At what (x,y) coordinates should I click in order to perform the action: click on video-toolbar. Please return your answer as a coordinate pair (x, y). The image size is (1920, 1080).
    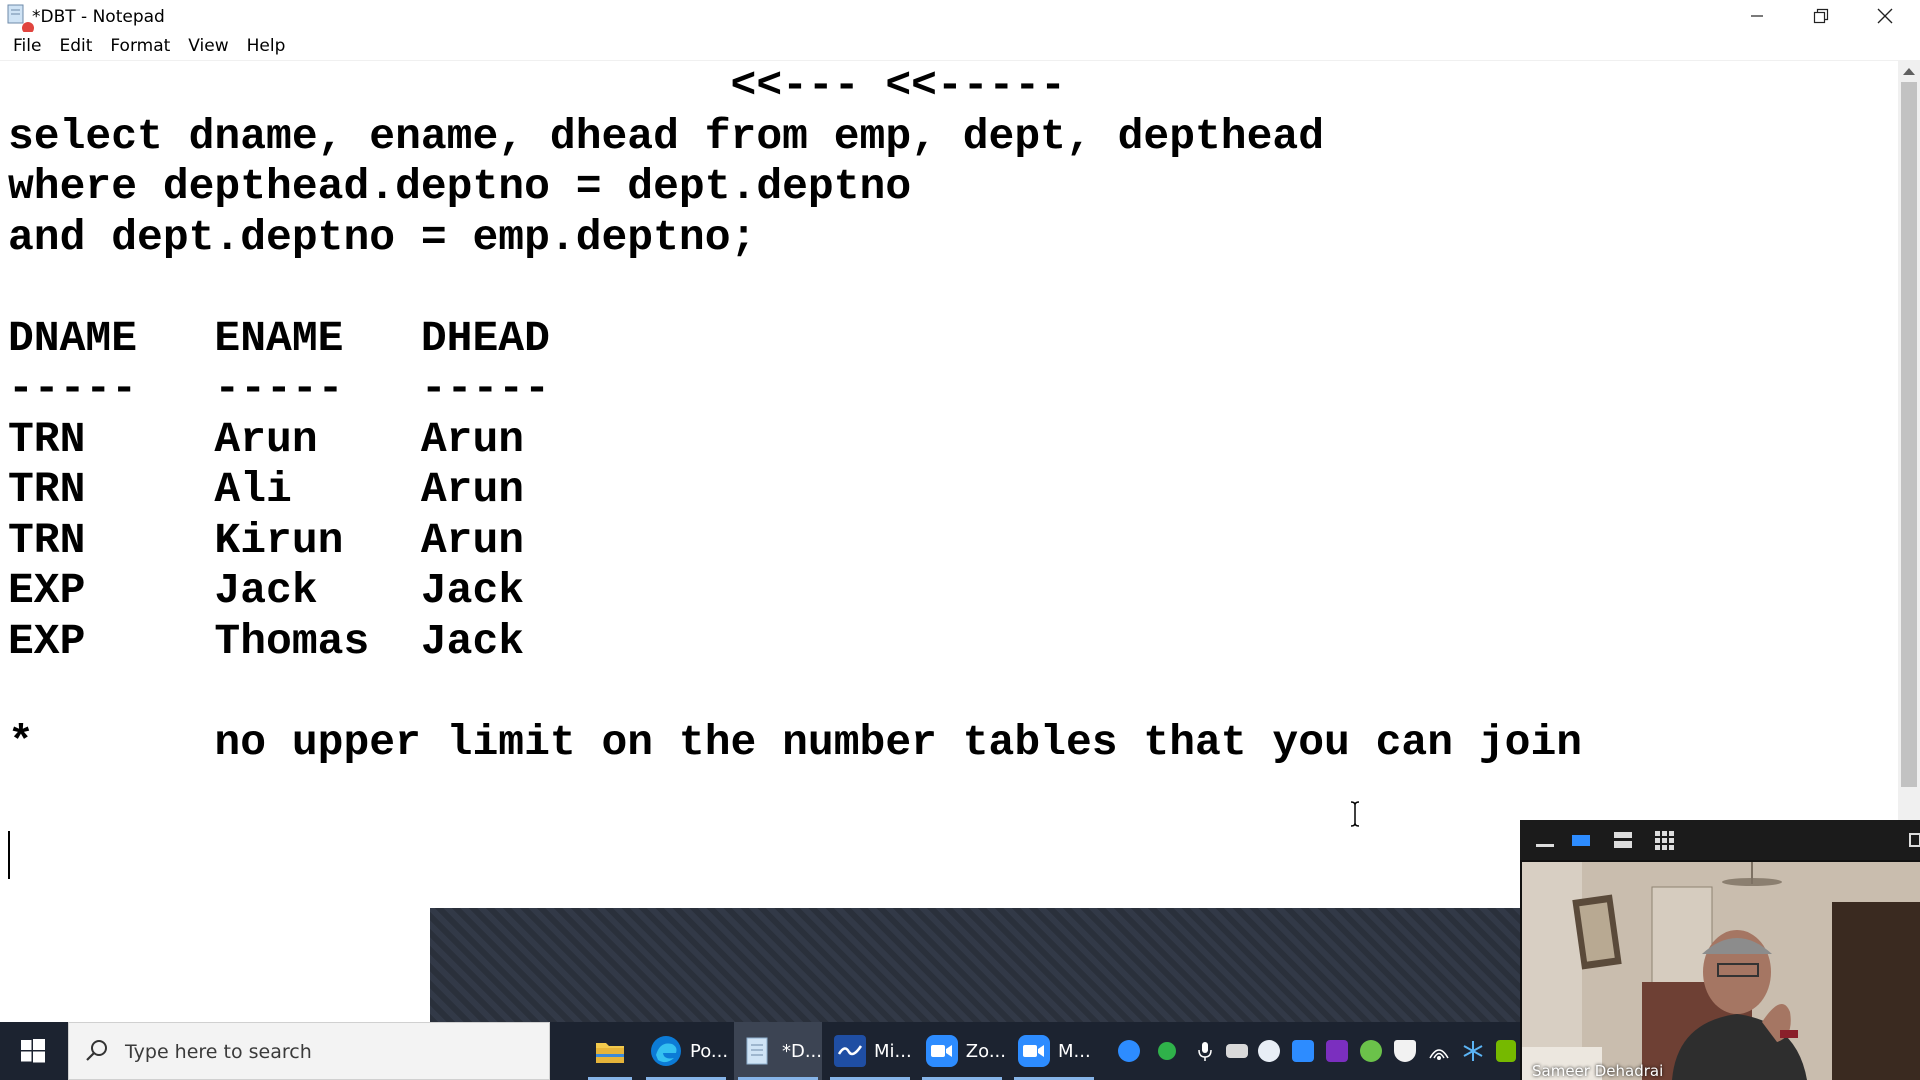
    Looking at the image, I should click on (1720, 840).